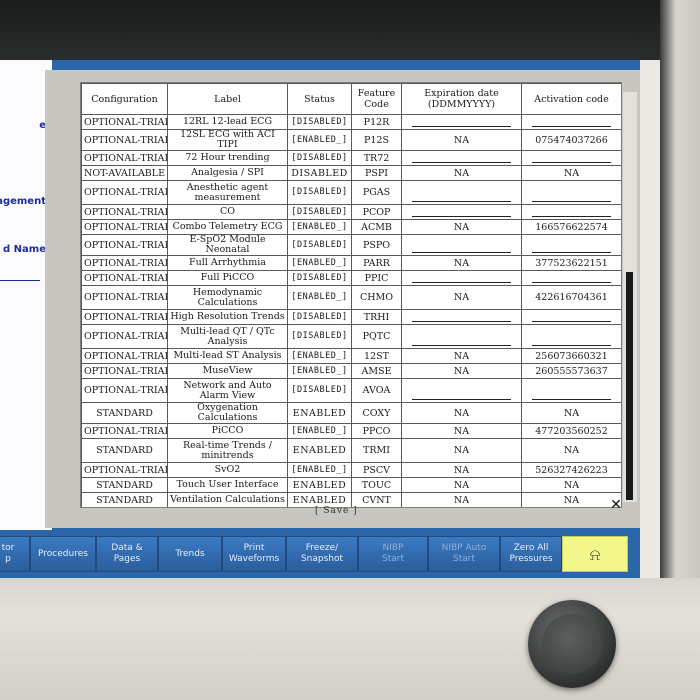 The width and height of the screenshot is (700, 700). Describe the element at coordinates (319, 263) in the screenshot. I see `cell-status: [ENABLED_]` at that location.